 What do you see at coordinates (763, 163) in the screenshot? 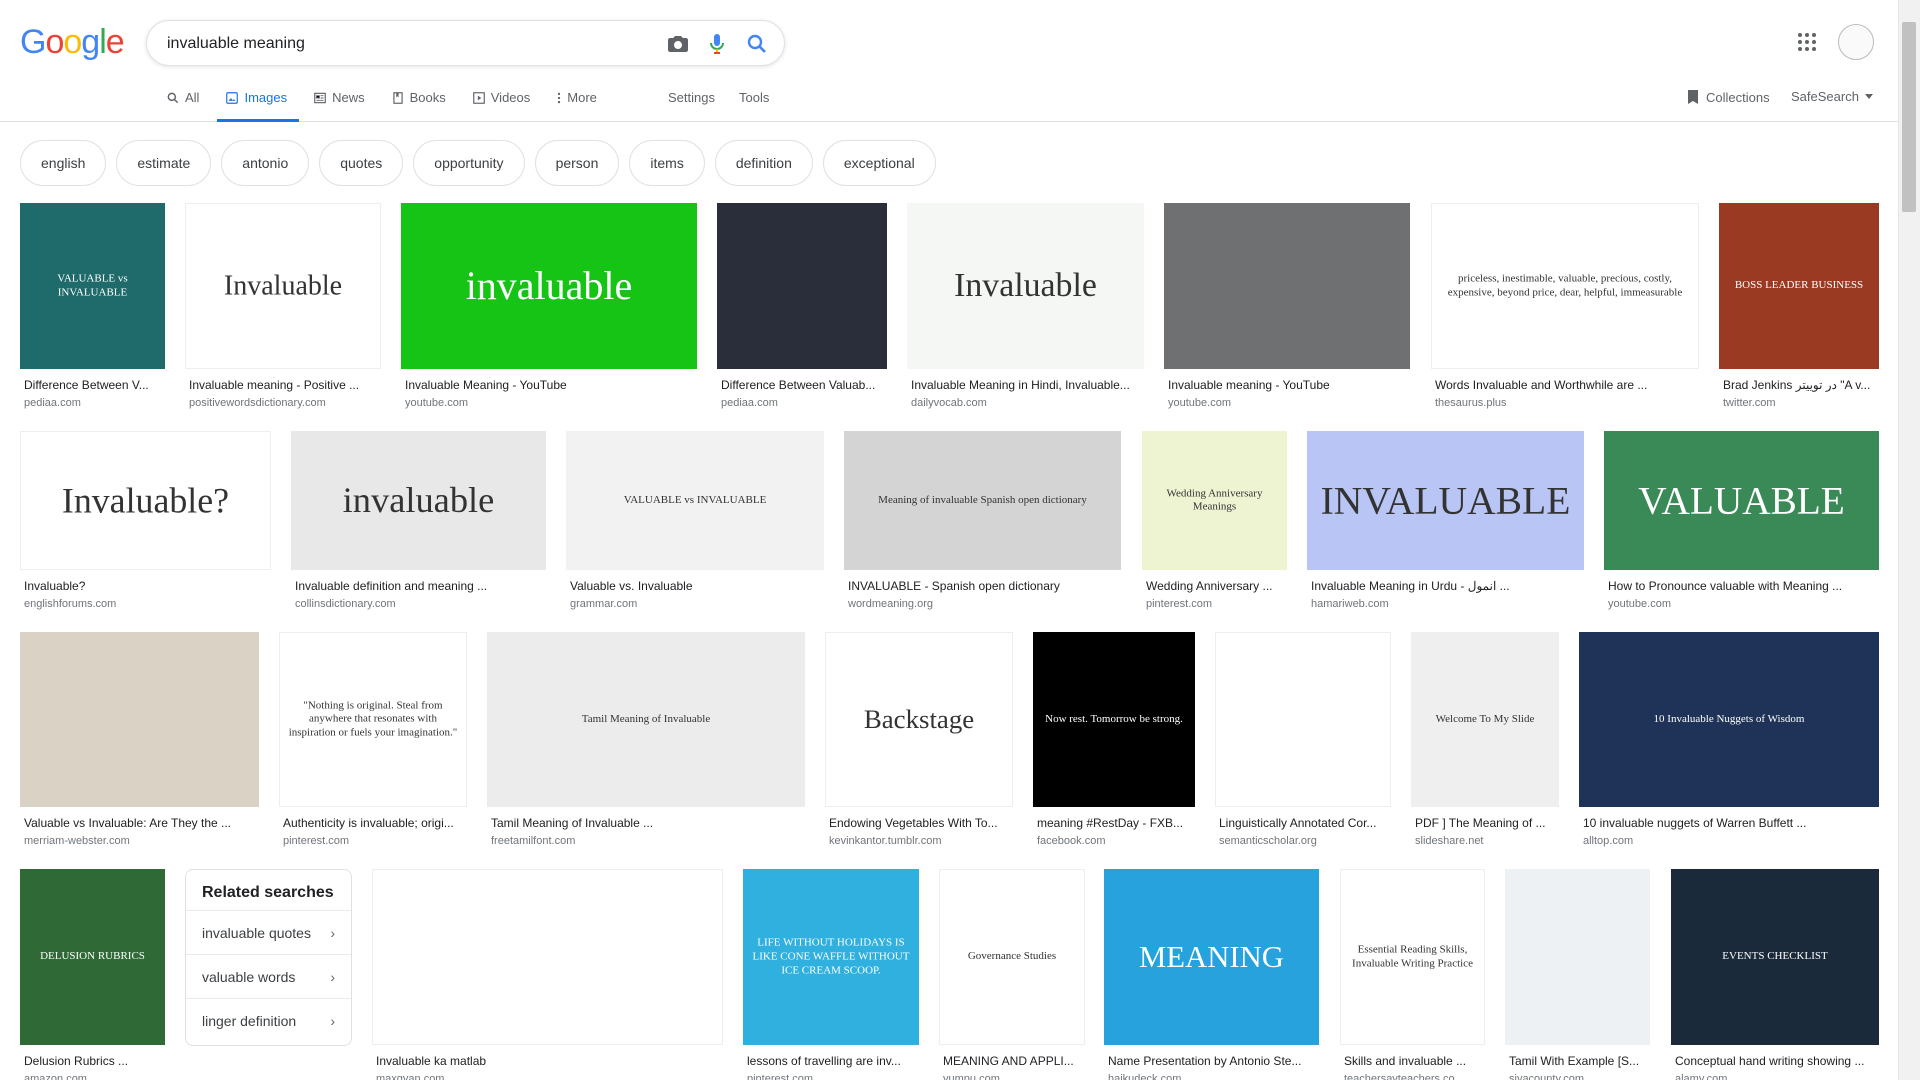
I see `chip: definition` at bounding box center [763, 163].